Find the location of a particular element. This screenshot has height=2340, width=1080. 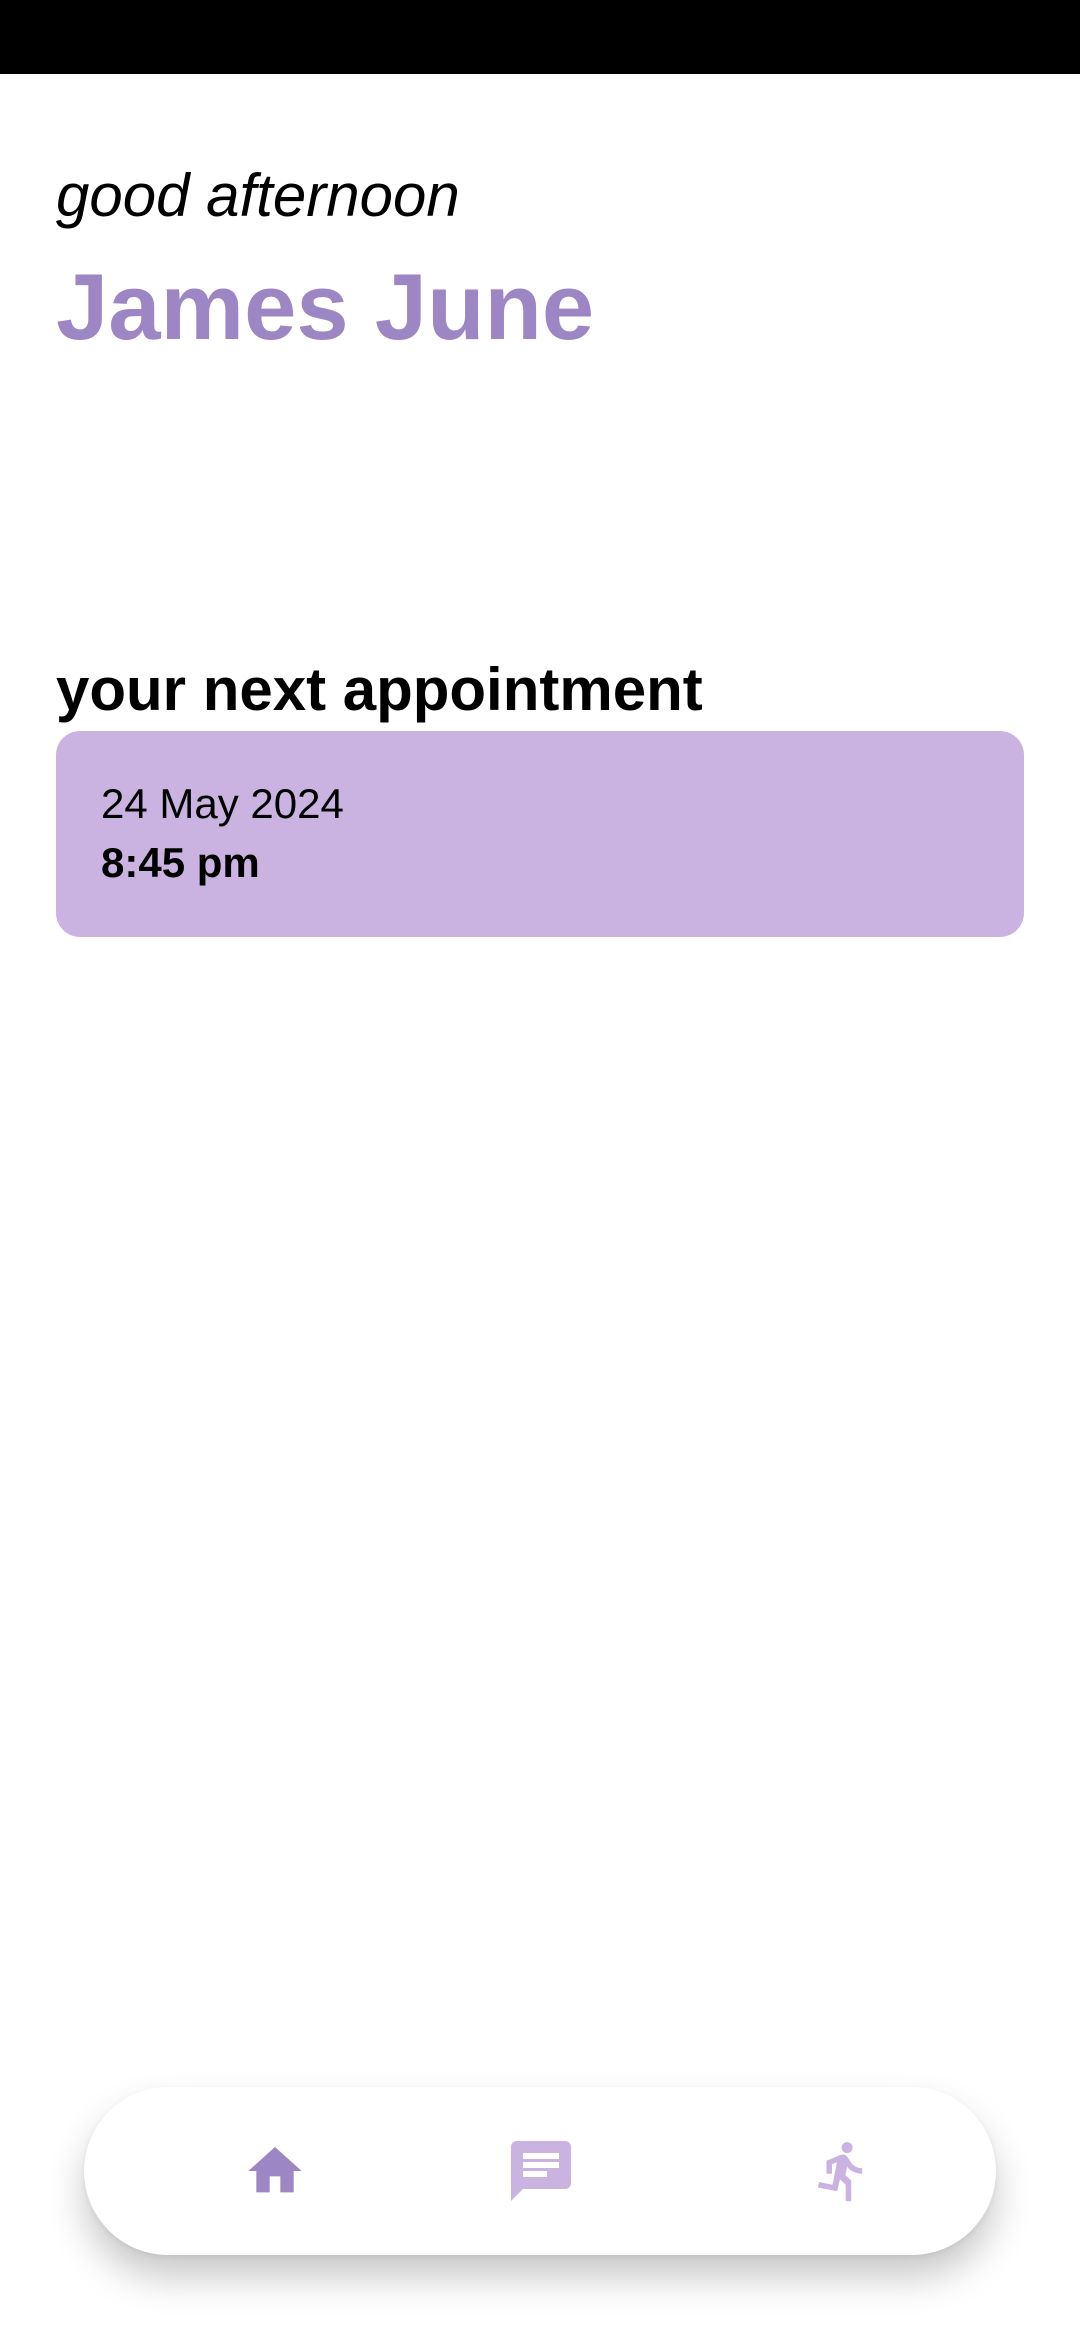

bottom-navigation-bar is located at coordinates (540, 2171).